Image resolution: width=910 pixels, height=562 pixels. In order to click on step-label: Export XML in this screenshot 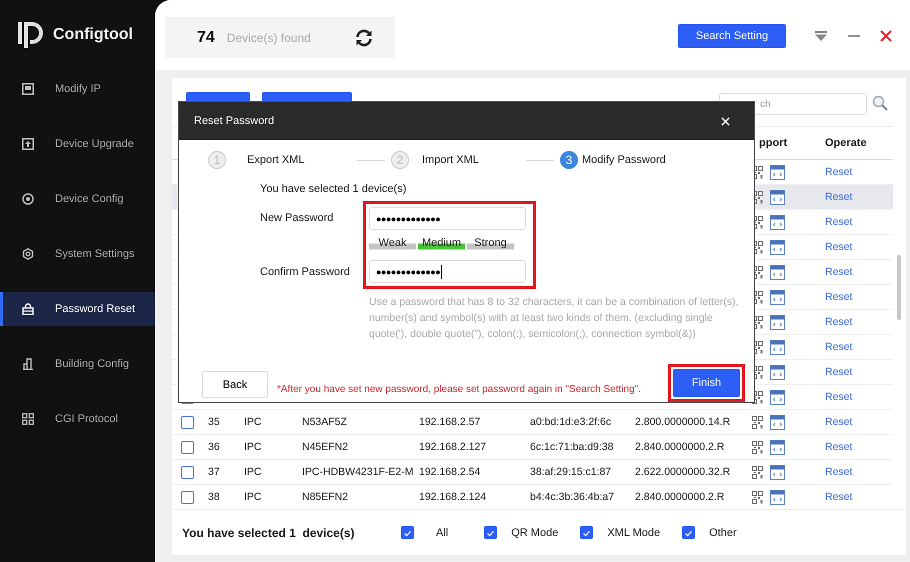, I will do `click(275, 160)`.